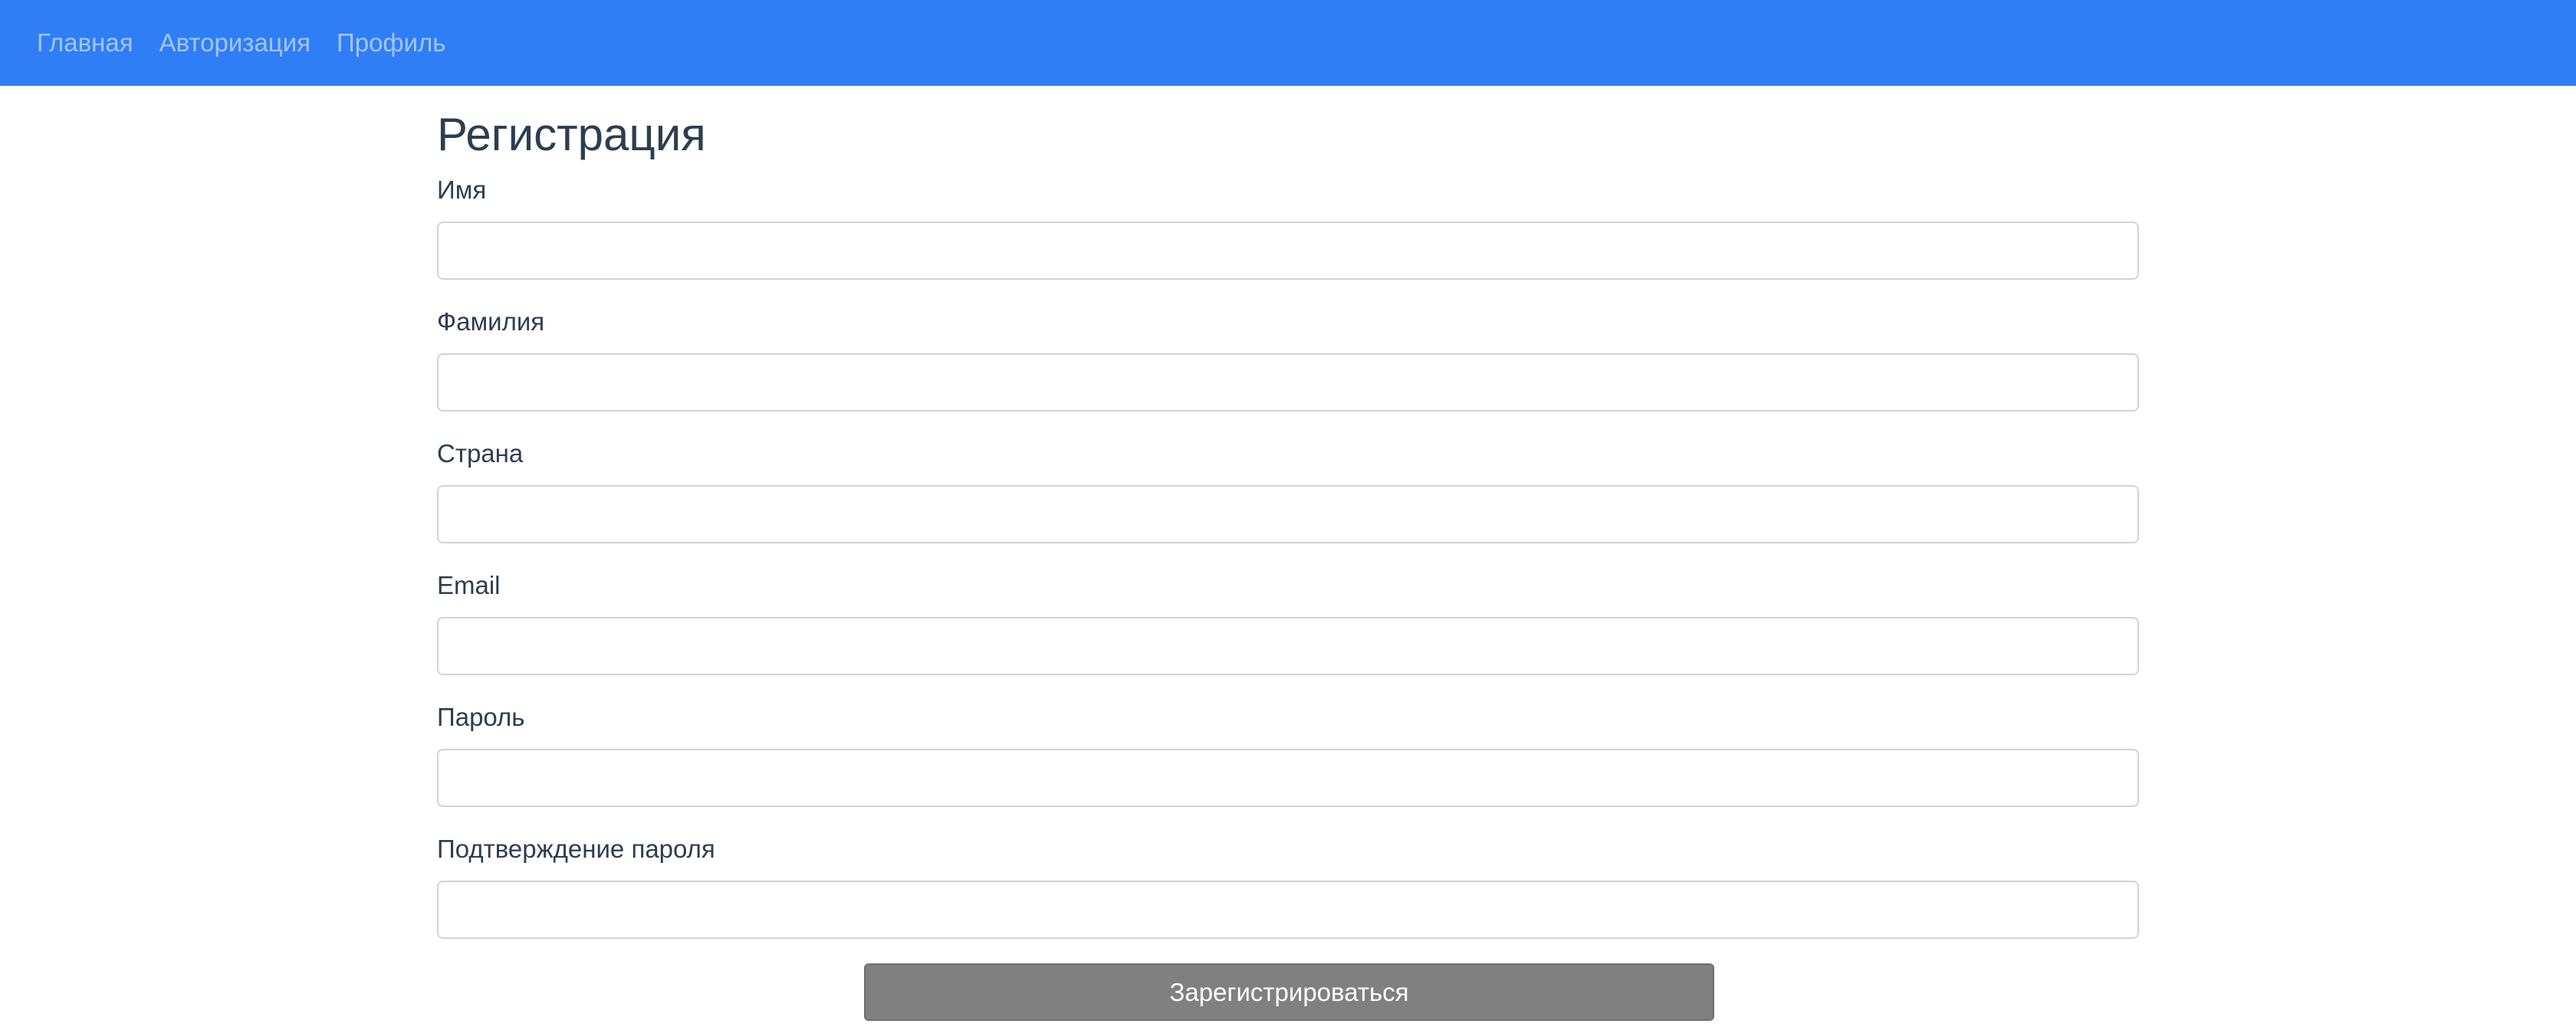  I want to click on last-name-input, so click(1288, 383).